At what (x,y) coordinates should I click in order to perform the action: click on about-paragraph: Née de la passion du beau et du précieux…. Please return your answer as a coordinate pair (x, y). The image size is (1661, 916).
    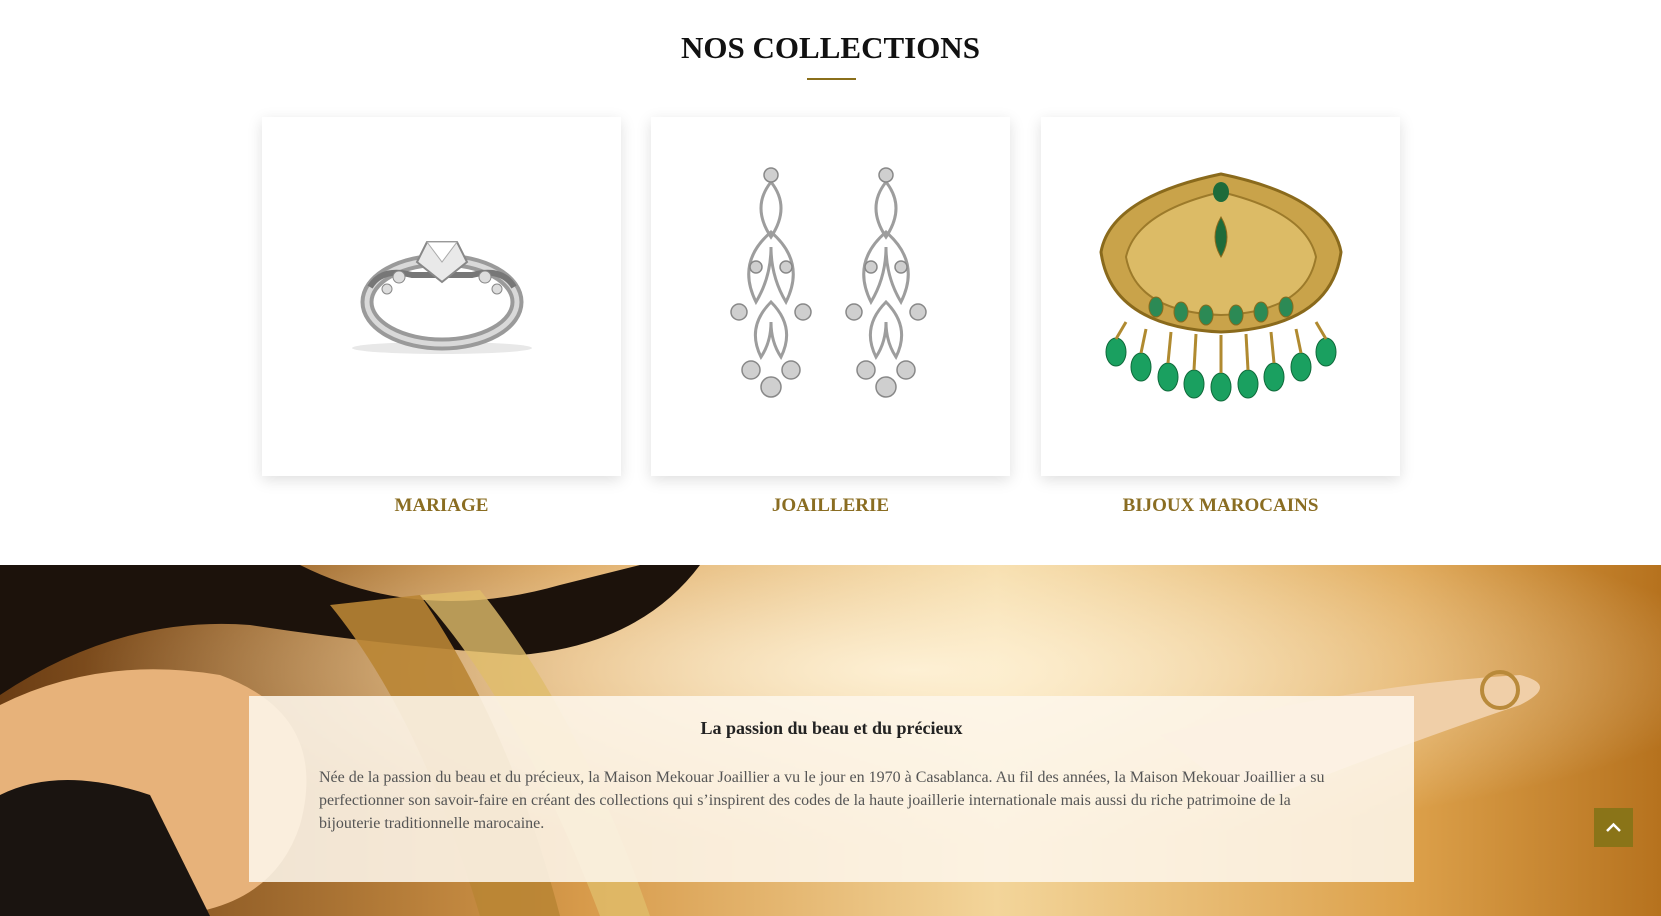
    Looking at the image, I should click on (822, 800).